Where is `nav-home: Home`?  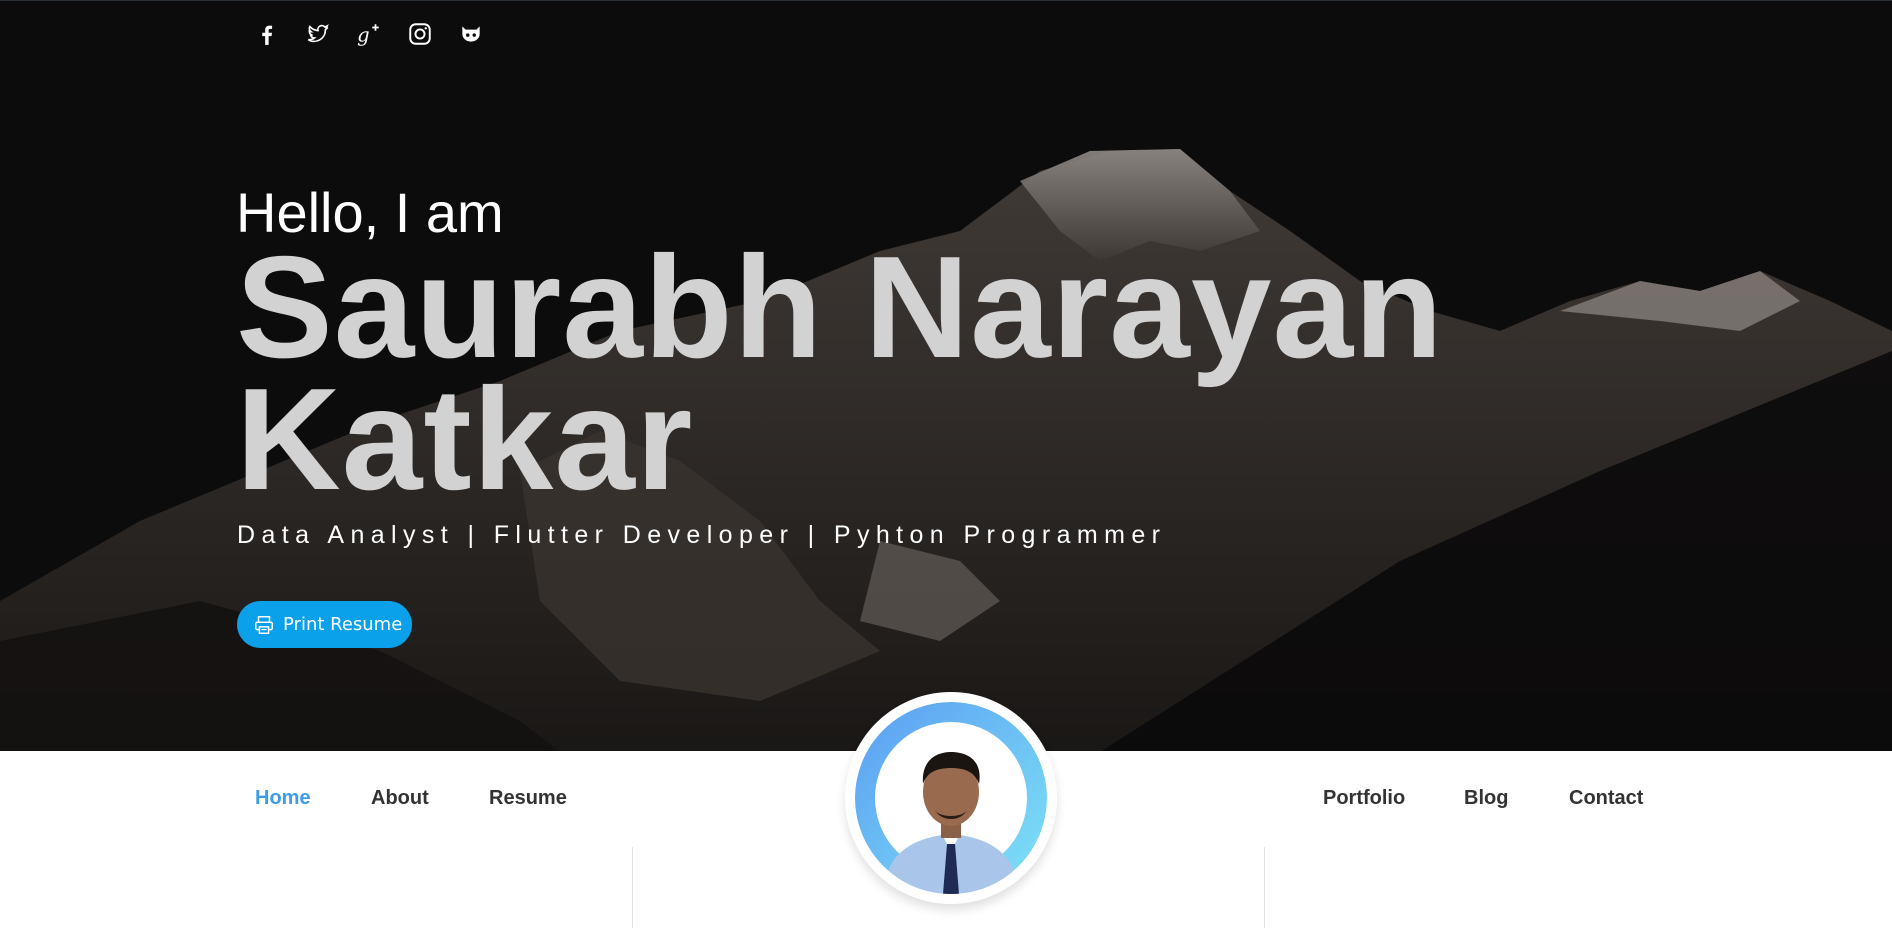 nav-home: Home is located at coordinates (283, 798).